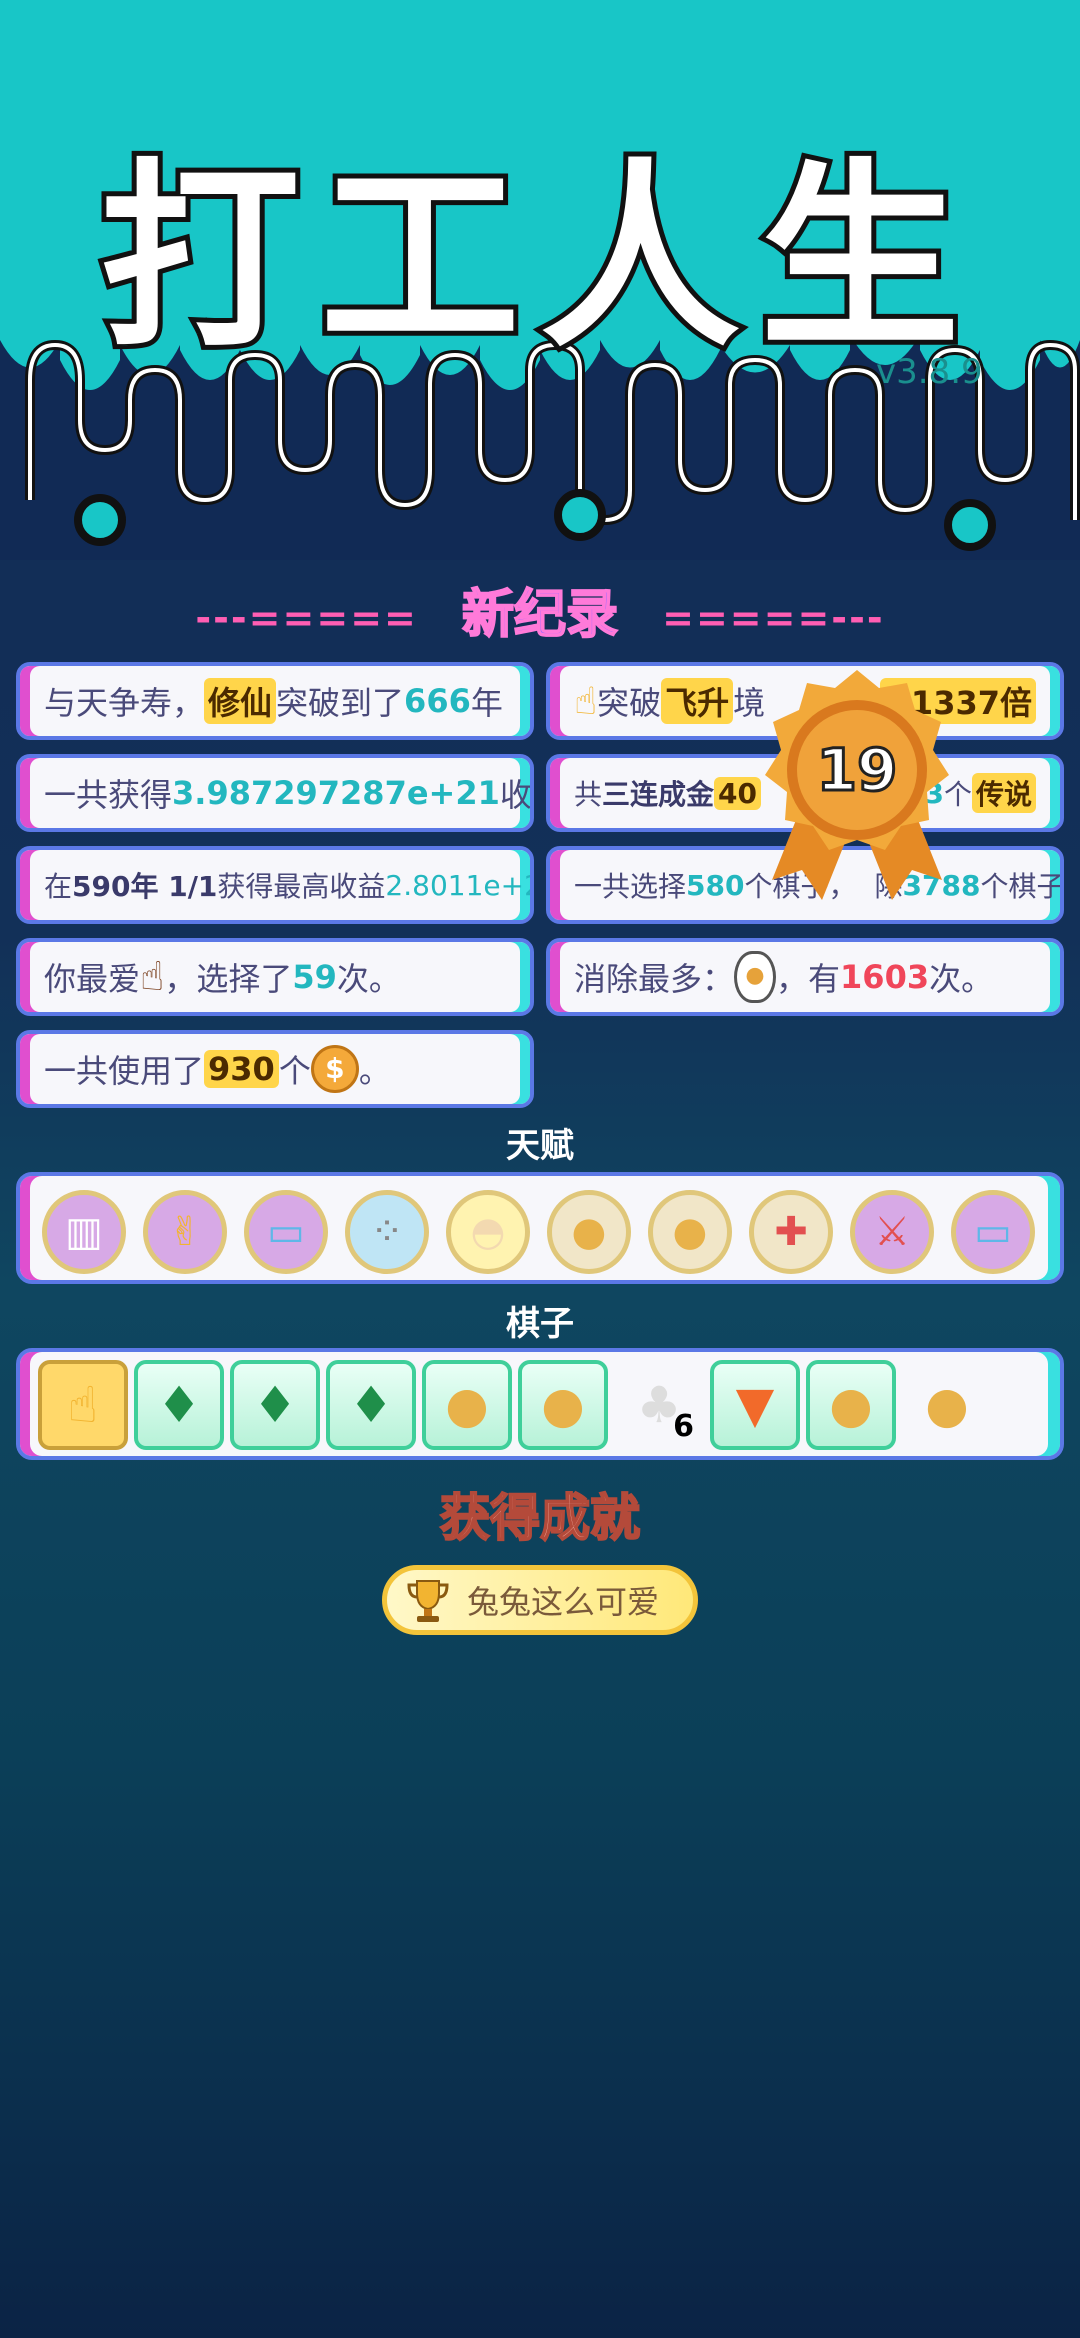  Describe the element at coordinates (336, 793) in the screenshot. I see `card-value: 3.987297287e+21` at that location.